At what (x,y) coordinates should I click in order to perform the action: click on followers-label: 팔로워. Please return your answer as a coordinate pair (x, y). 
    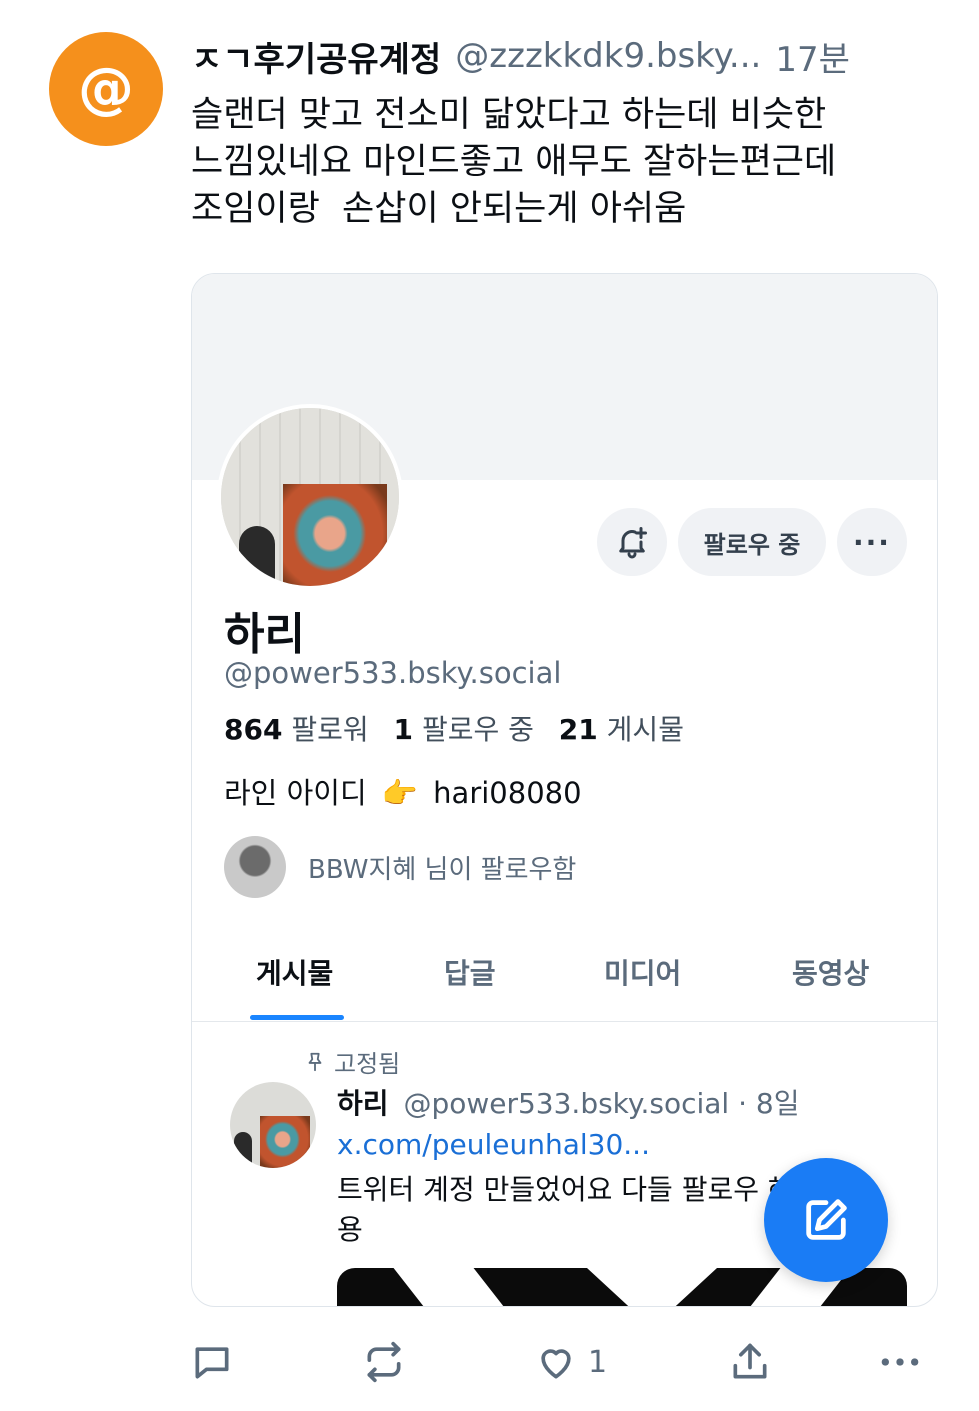
    Looking at the image, I should click on (329, 729).